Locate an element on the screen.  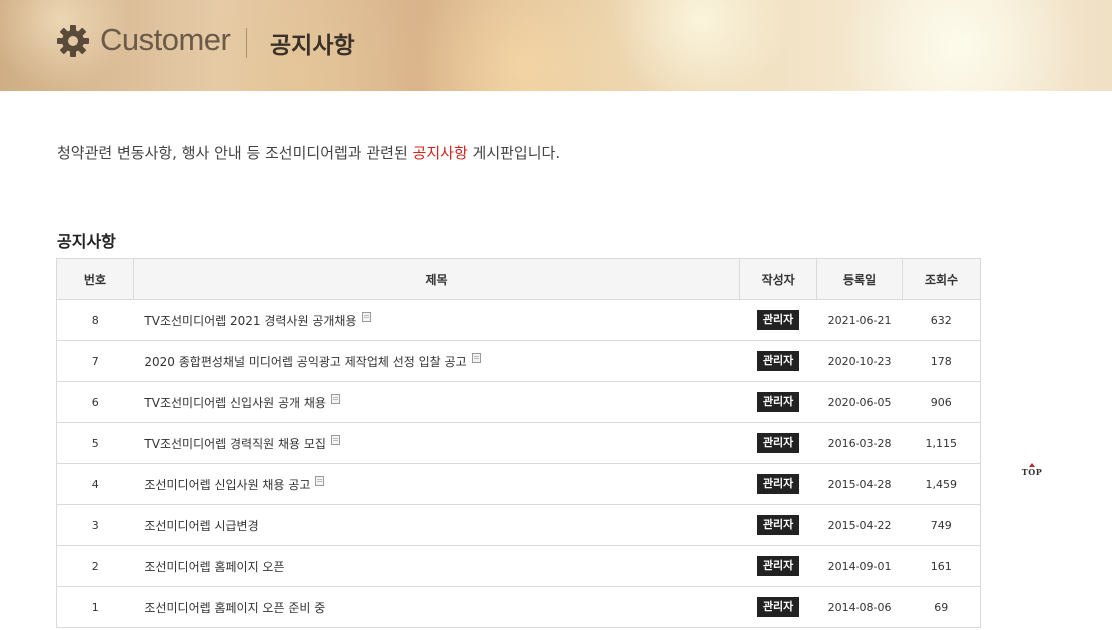
table-row: 5 TV조선미디어렙 경력직원 채용 모집 관리자 2016-03-28 1,115 is located at coordinates (518, 443).